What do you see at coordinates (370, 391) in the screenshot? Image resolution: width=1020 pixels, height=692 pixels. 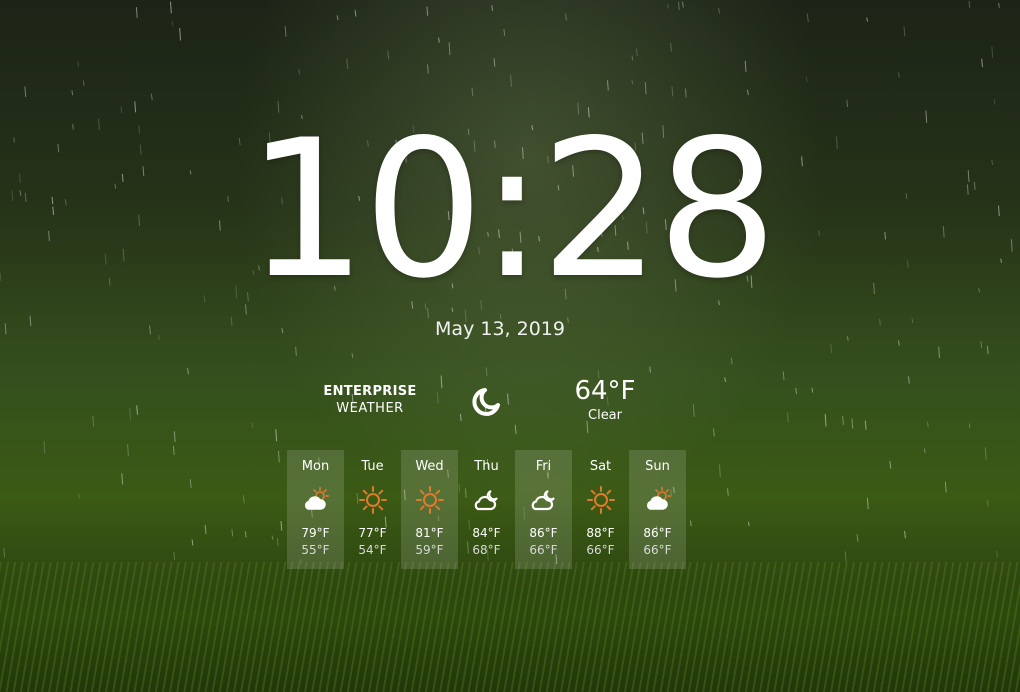 I see `brand-line-1: ENTERPRISE` at bounding box center [370, 391].